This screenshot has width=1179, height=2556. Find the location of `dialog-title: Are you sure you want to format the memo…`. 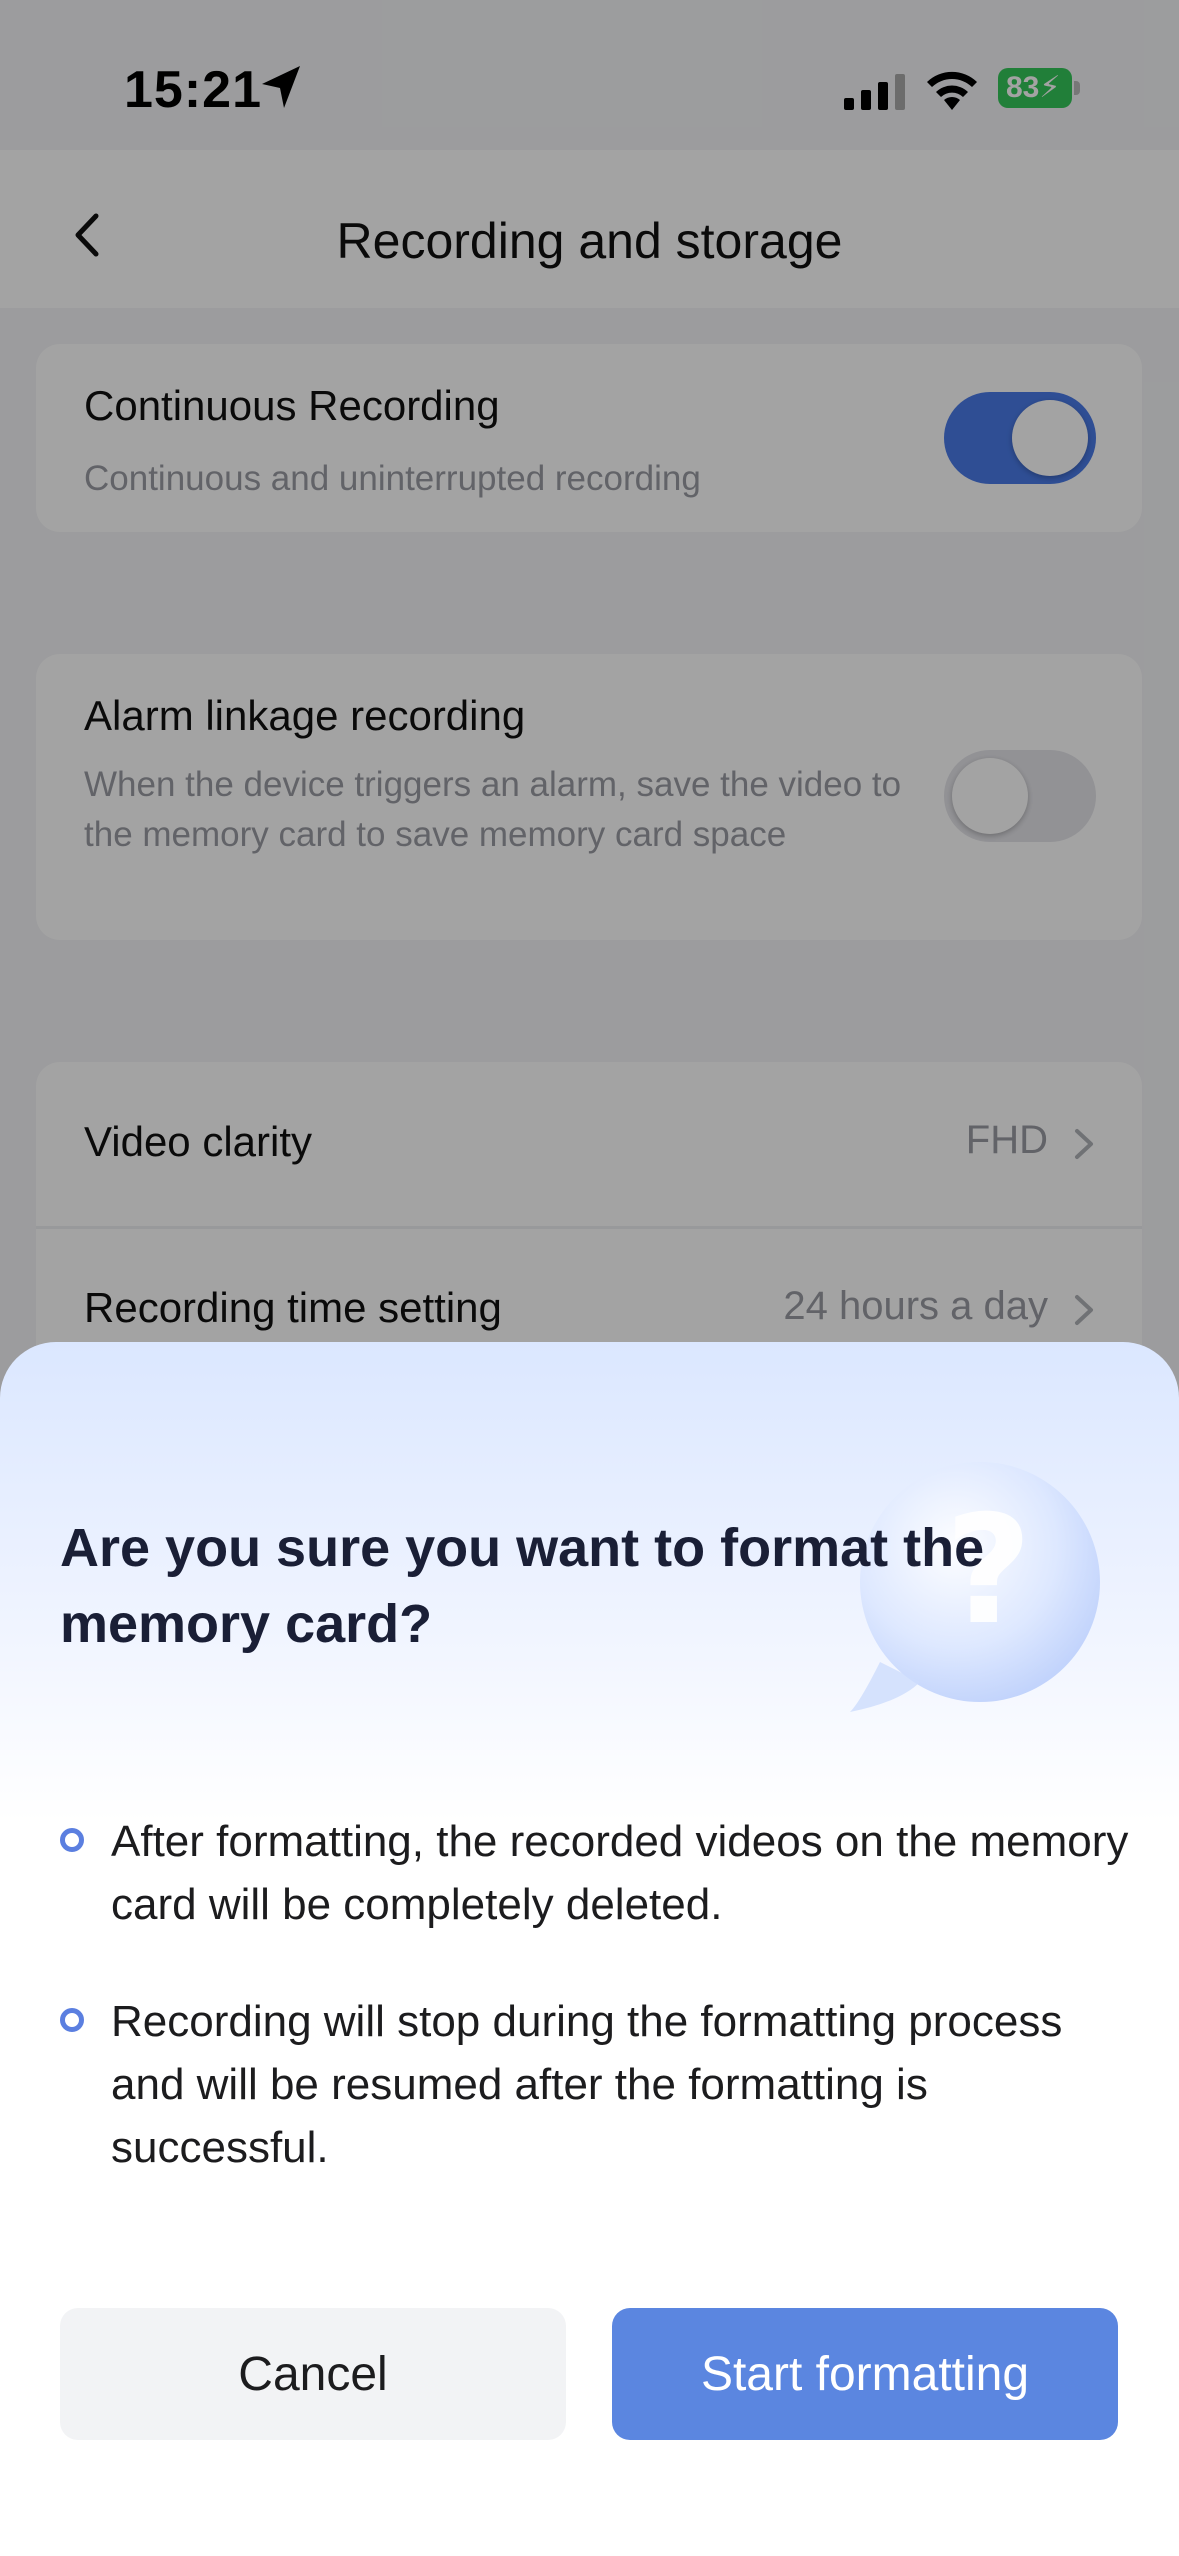

dialog-title: Are you sure you want to format the memo… is located at coordinates (522, 1586).